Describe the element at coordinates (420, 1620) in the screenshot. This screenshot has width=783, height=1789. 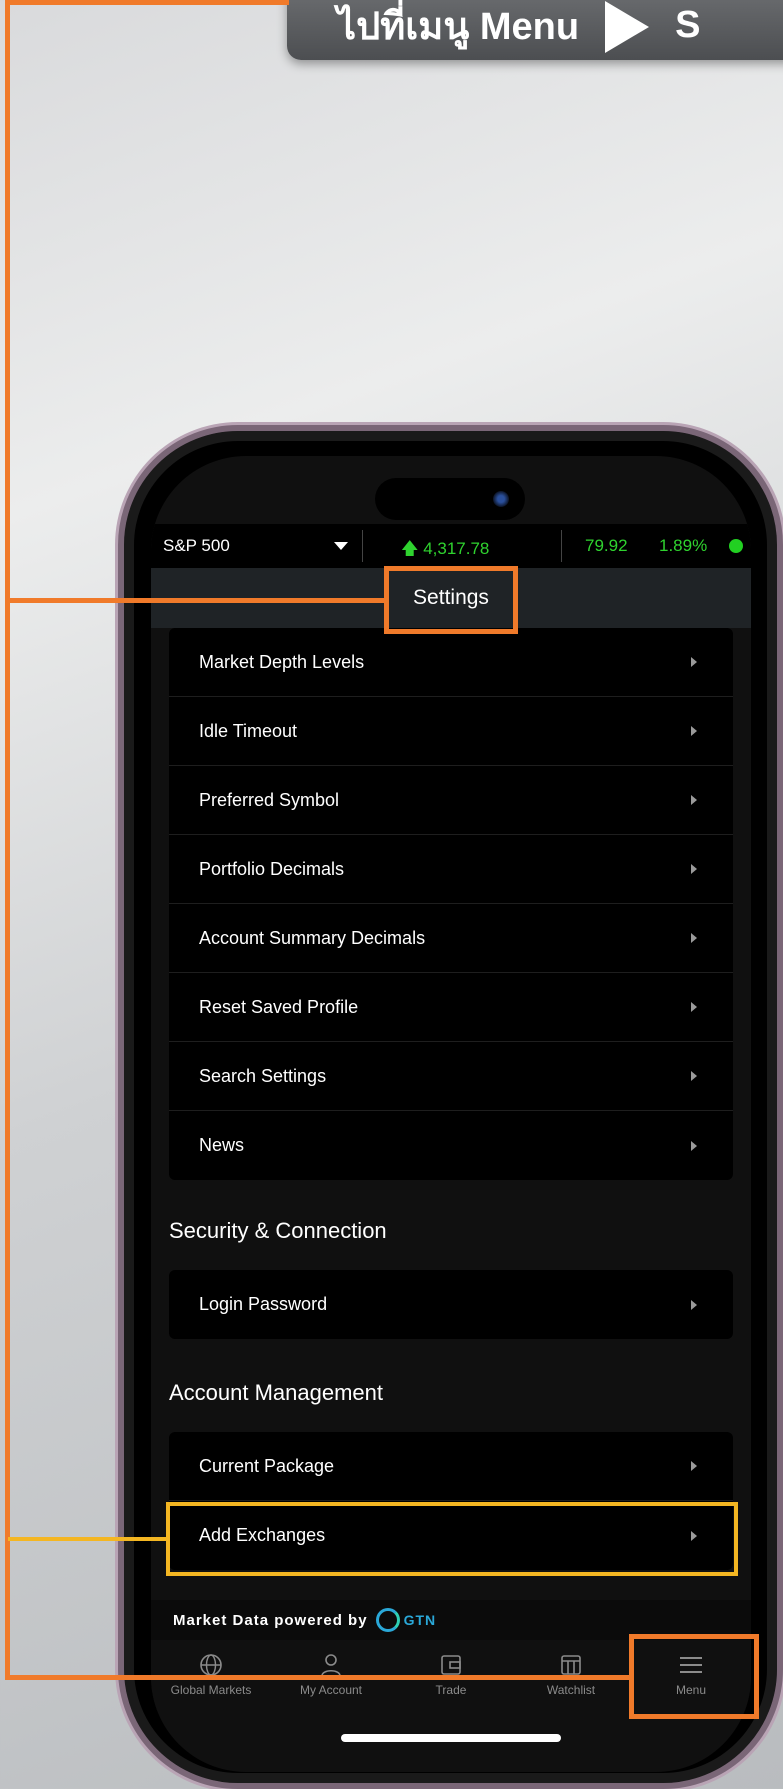
I see `gtn-brand-text: GTN` at that location.